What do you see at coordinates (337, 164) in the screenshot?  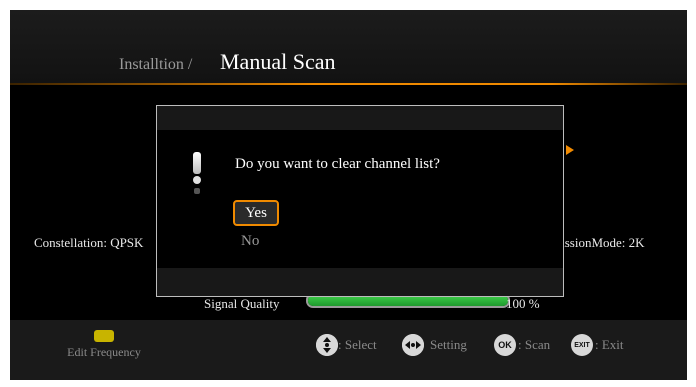 I see `dialog-message: Do you want to clear channel list?` at bounding box center [337, 164].